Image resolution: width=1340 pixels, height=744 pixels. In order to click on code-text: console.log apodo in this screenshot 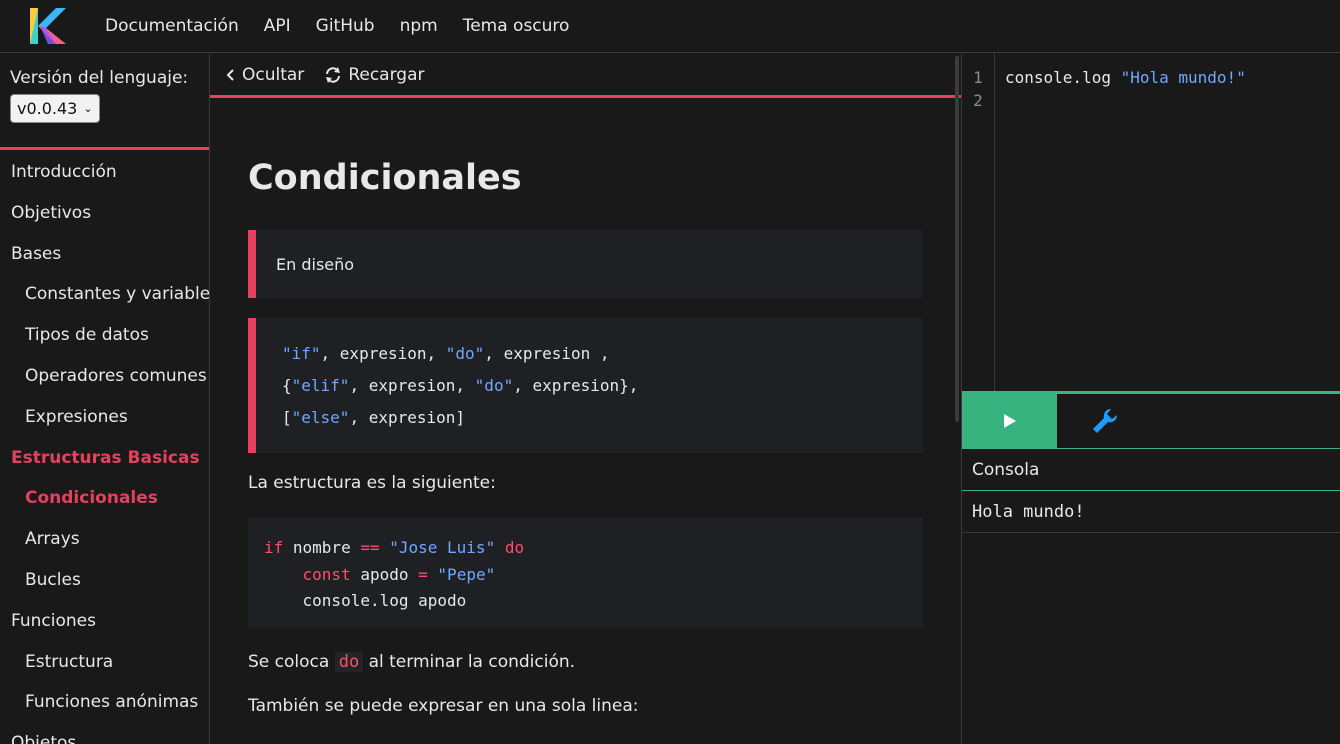, I will do `click(384, 600)`.